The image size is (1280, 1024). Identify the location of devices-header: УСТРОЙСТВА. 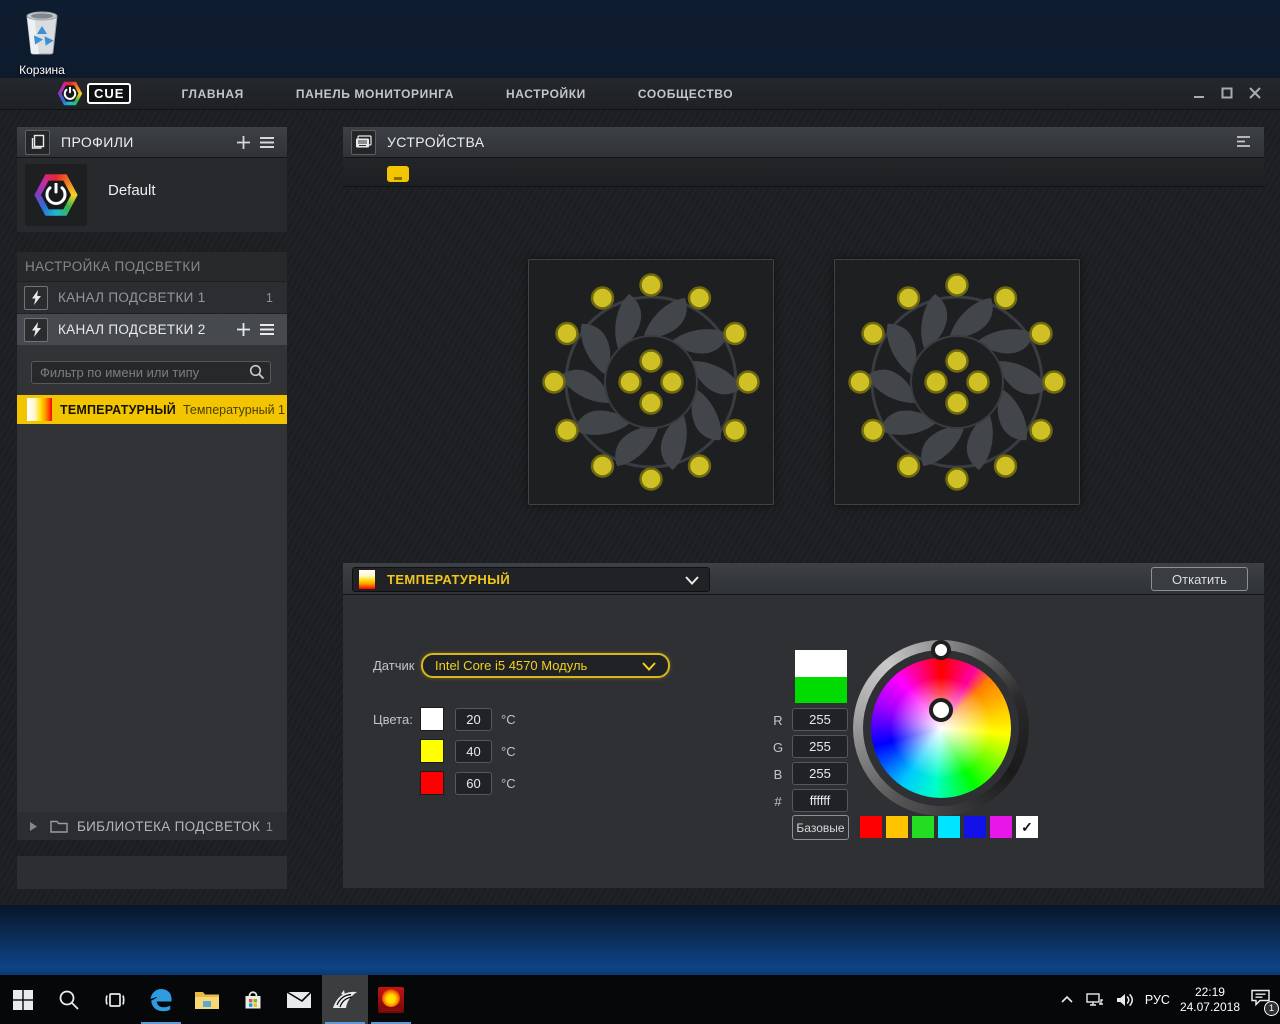
(803, 142).